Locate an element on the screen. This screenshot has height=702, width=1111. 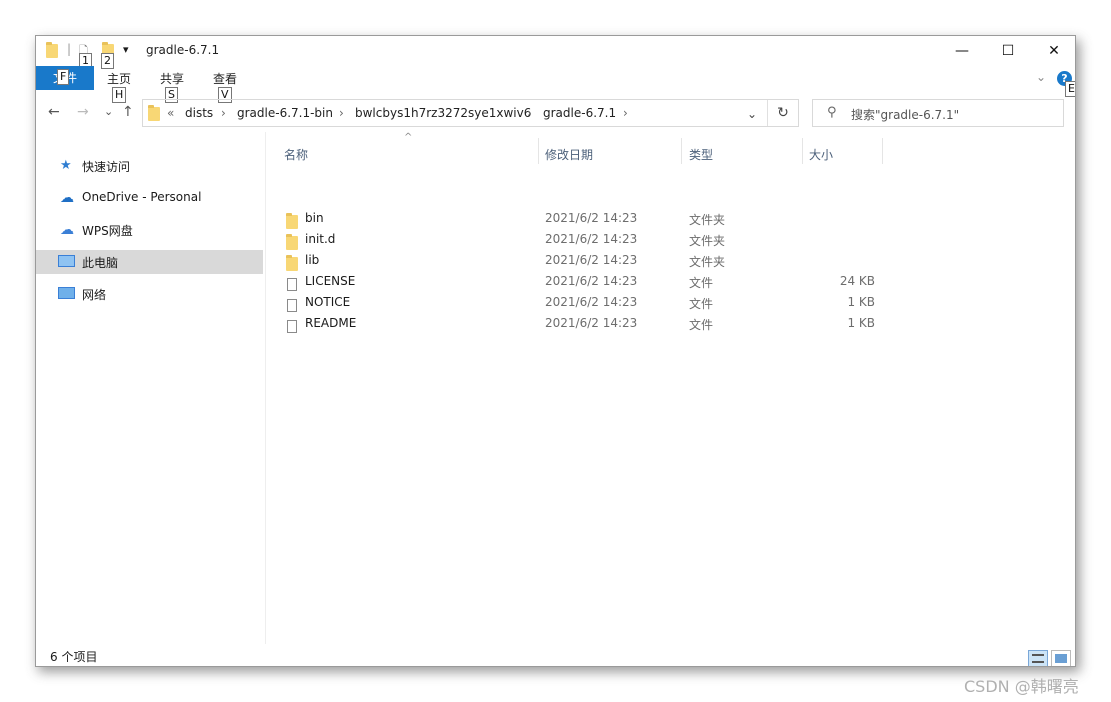
tab-share: 共享 is located at coordinates (172, 78).